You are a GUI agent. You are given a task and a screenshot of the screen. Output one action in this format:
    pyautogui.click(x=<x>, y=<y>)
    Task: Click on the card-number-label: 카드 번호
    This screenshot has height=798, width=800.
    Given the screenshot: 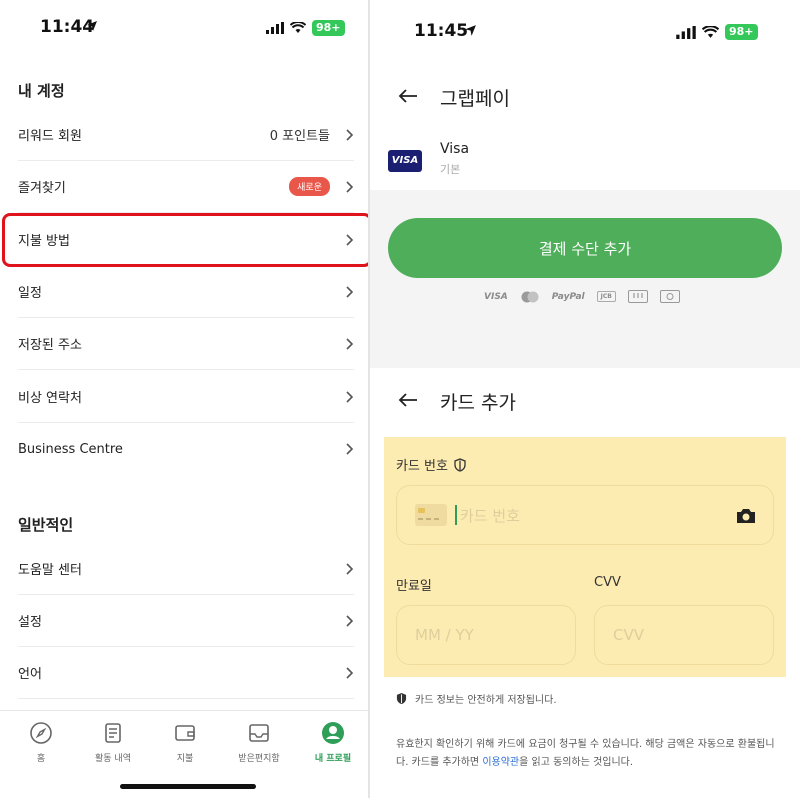 What is the action you would take?
    pyautogui.click(x=431, y=464)
    